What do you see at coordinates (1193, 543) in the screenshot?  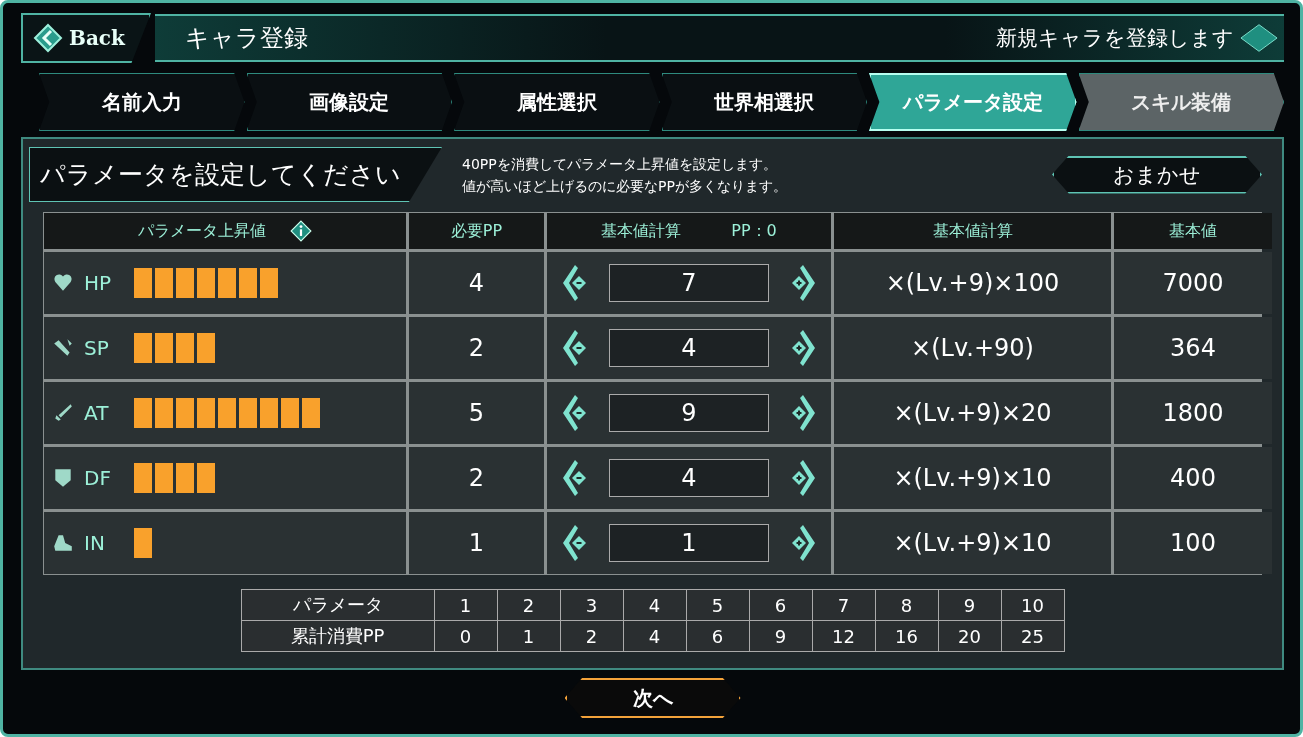 I see `base-value-cell: 100` at bounding box center [1193, 543].